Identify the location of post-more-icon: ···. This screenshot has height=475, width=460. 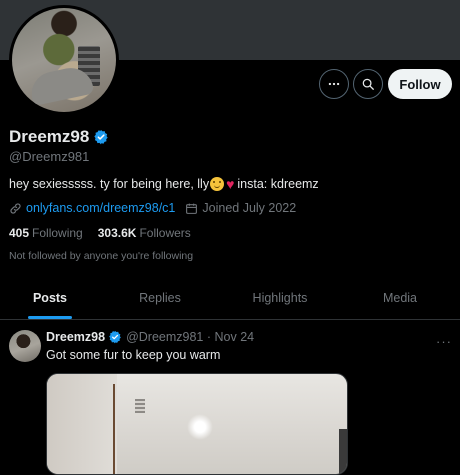
(444, 341).